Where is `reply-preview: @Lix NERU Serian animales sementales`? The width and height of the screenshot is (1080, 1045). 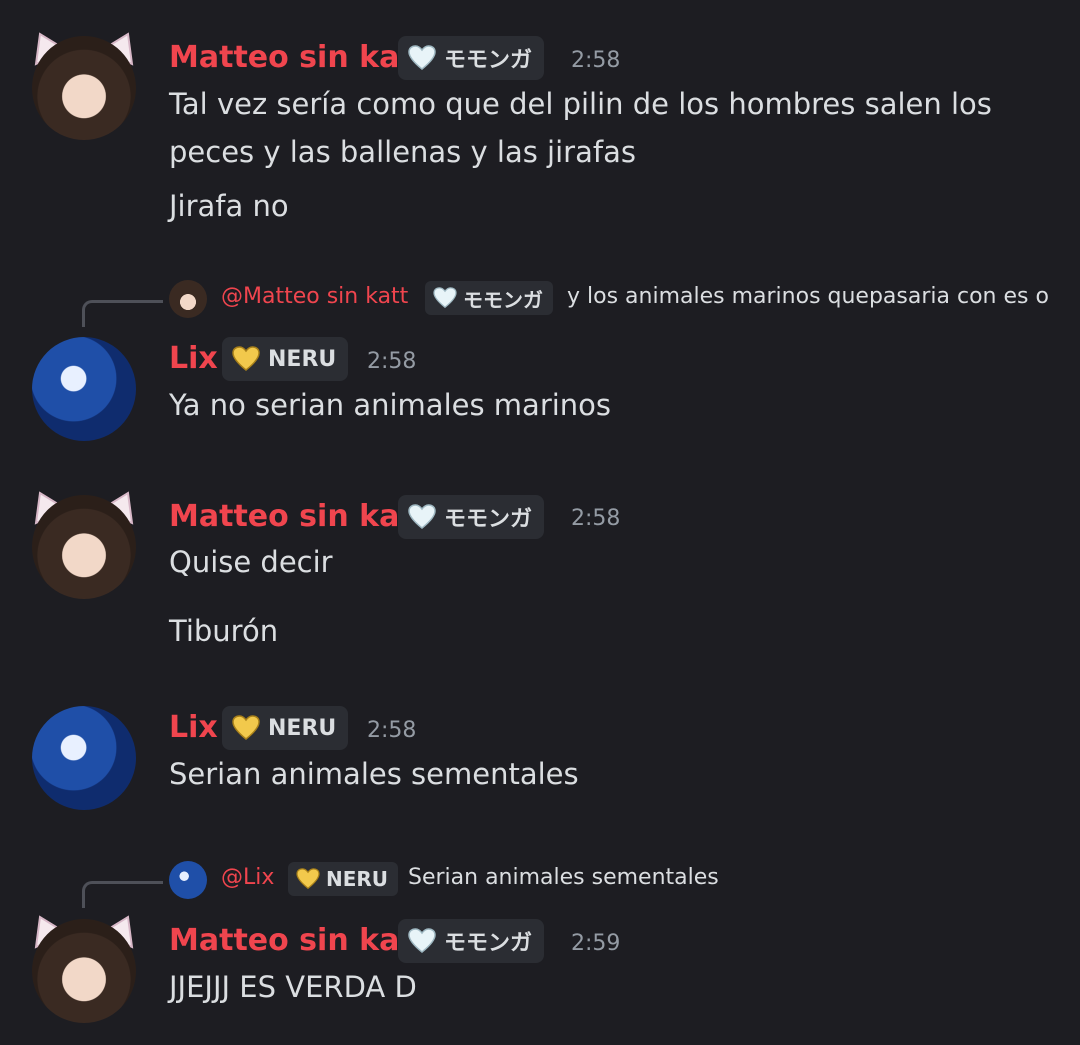 reply-preview: @Lix NERU Serian animales sementales is located at coordinates (540, 884).